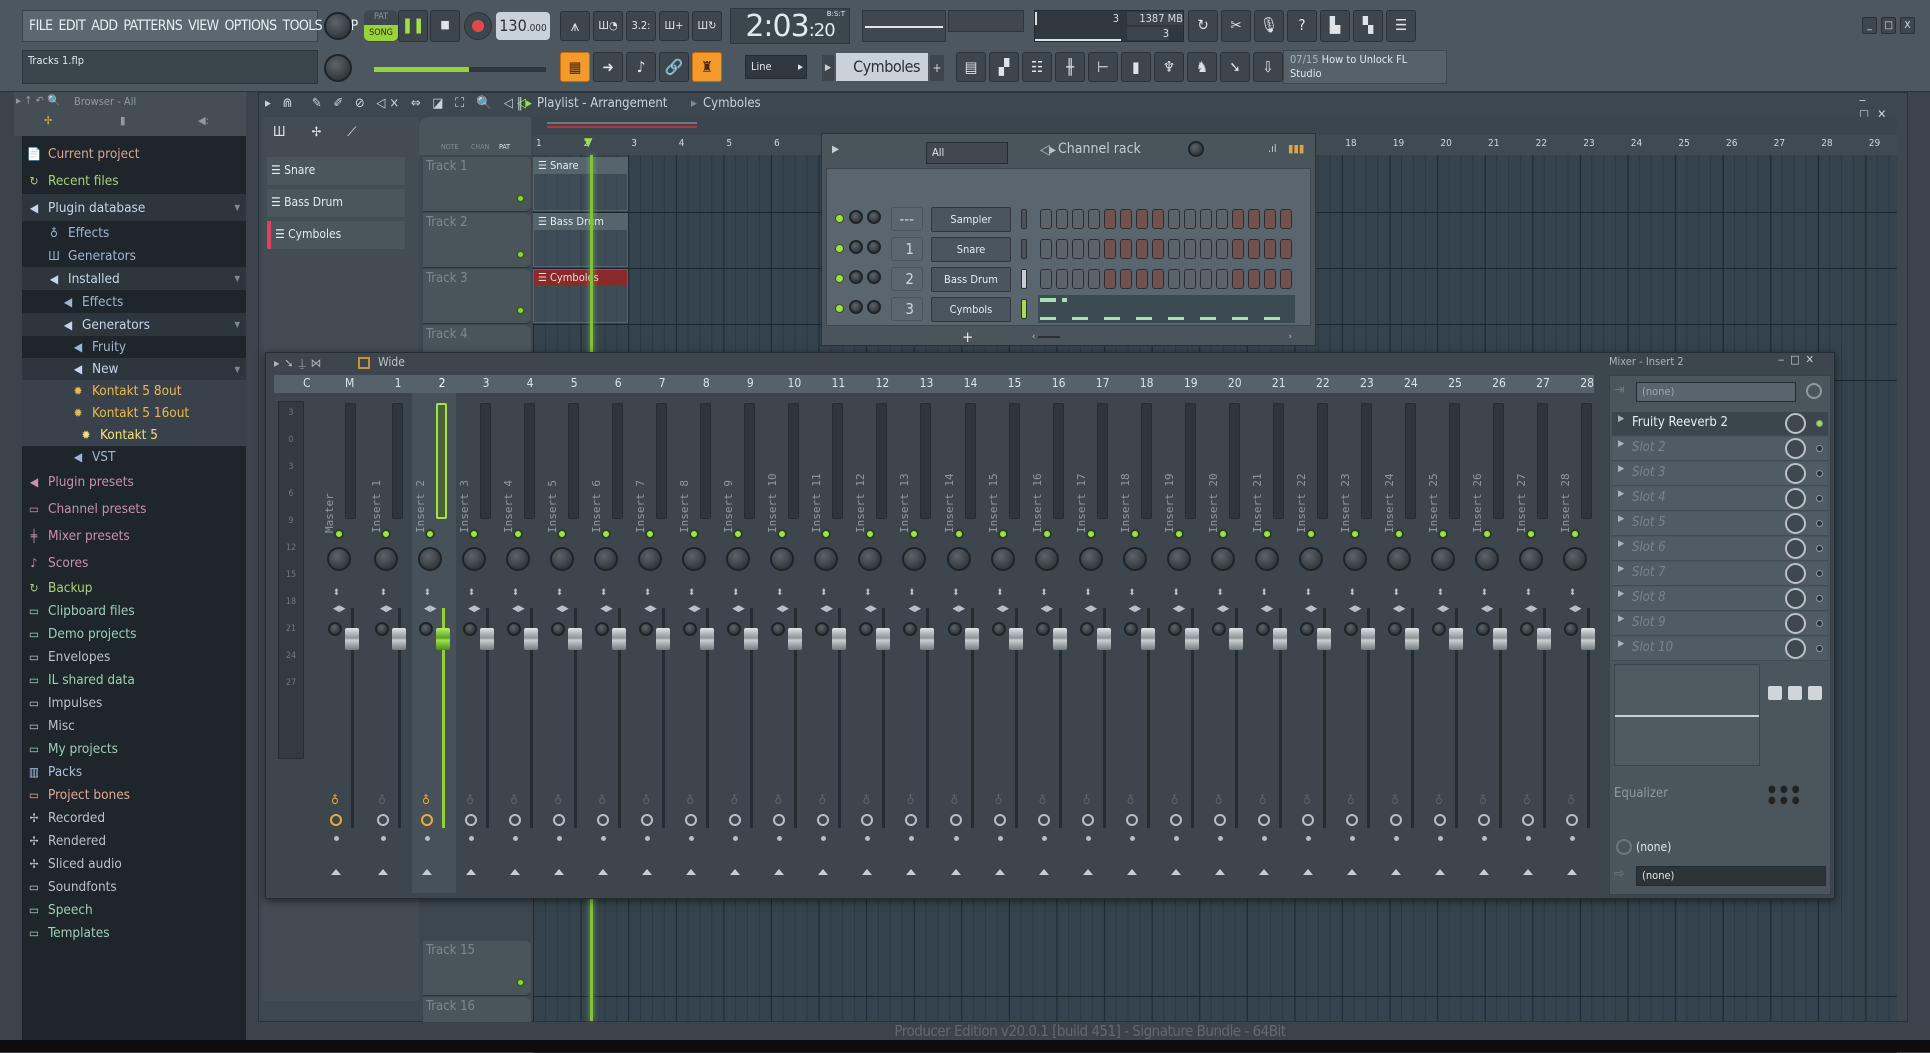 This screenshot has height=1053, width=1930. I want to click on multilink-button: ♜, so click(707, 67).